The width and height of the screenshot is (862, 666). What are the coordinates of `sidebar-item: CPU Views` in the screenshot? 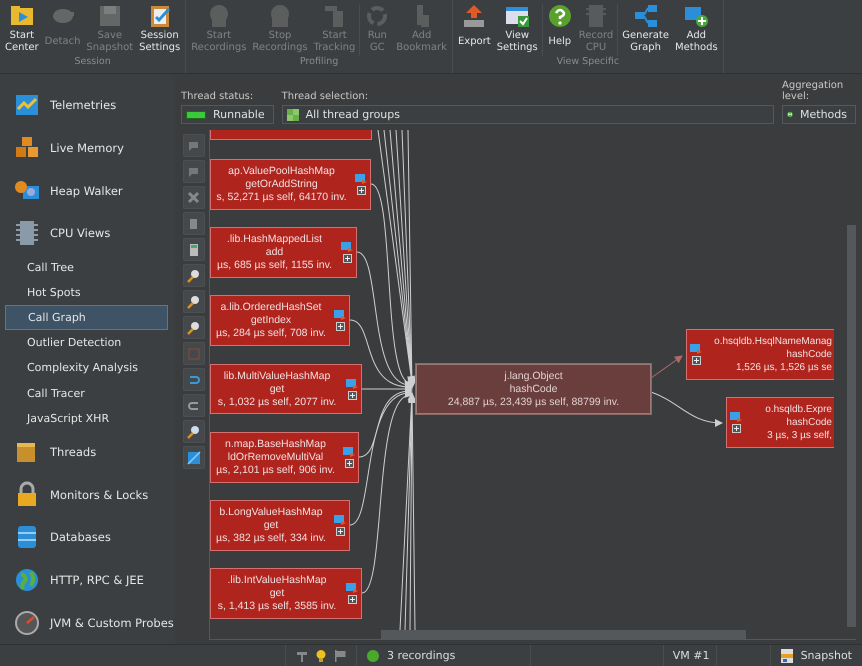 It's located at (87, 233).